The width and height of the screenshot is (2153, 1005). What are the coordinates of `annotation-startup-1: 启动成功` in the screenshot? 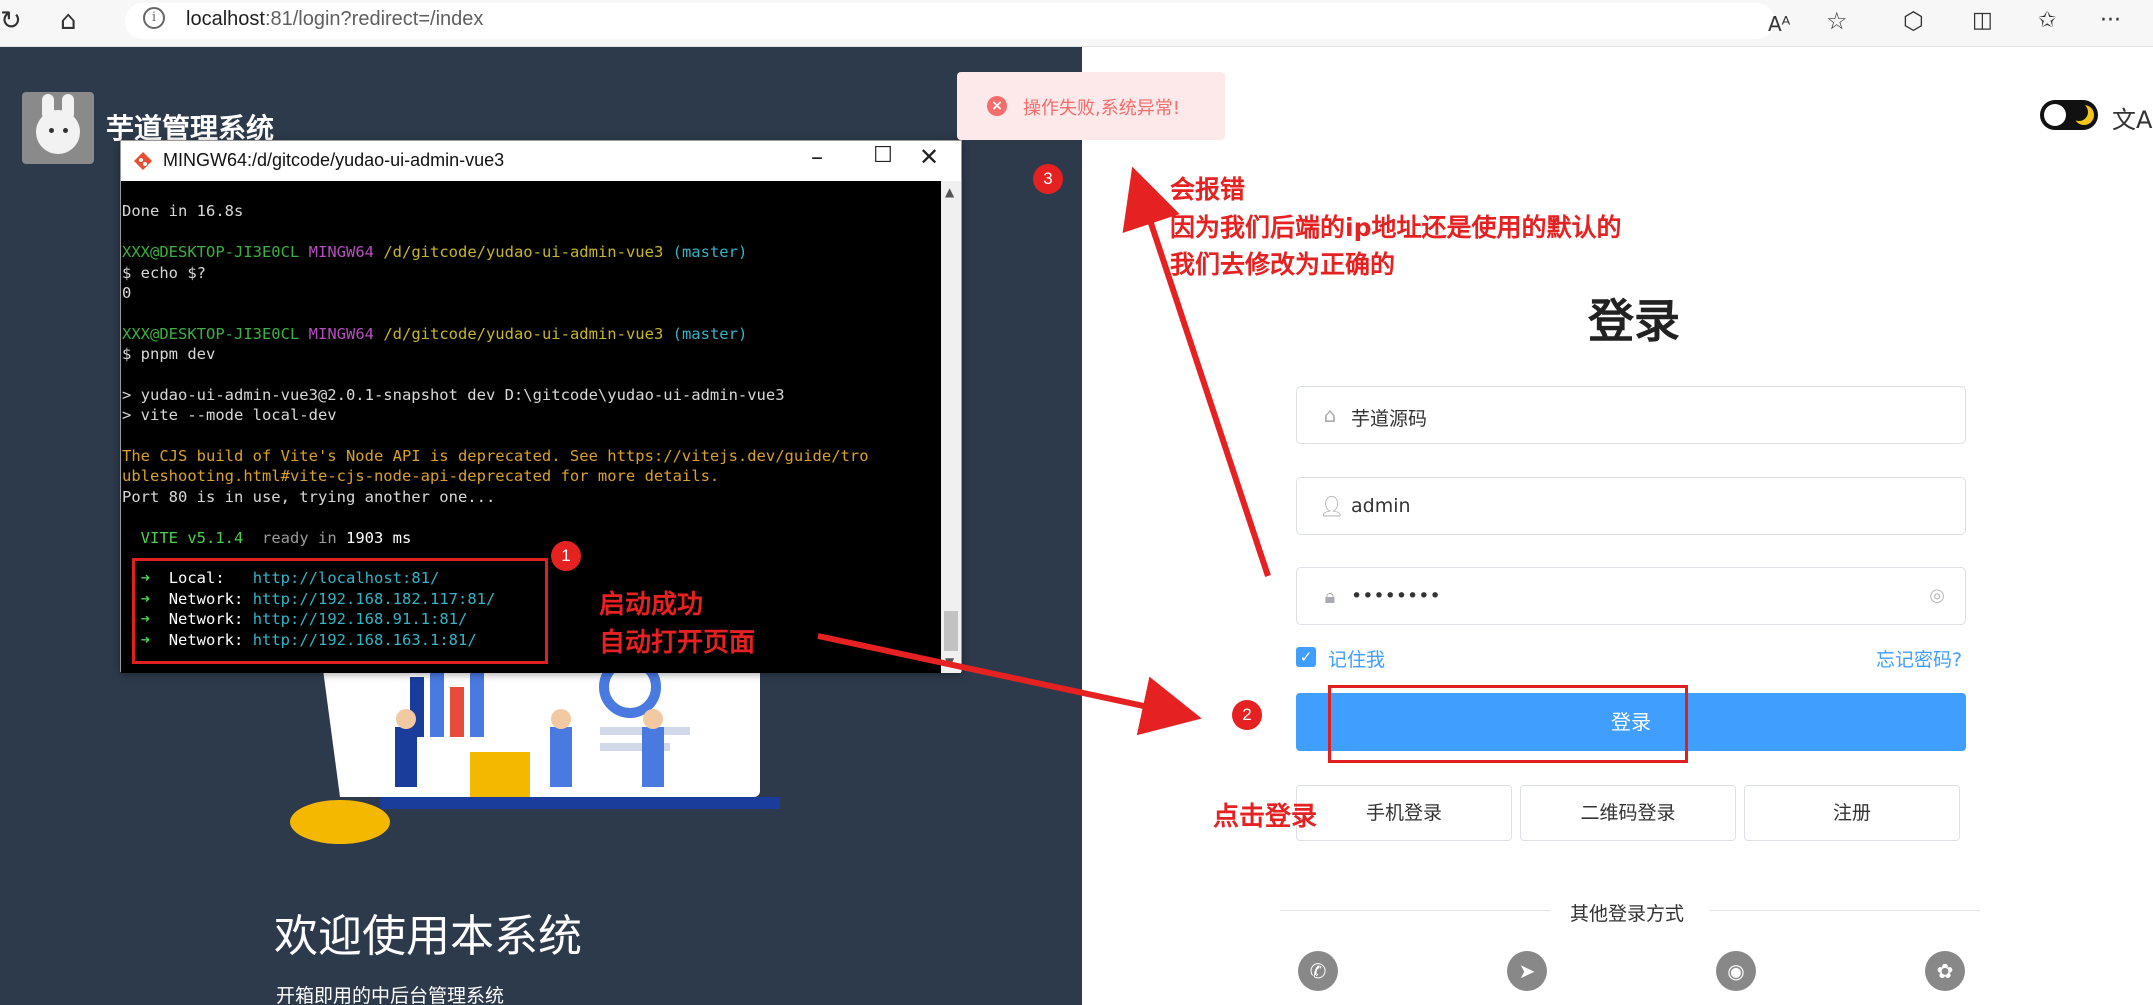 It's located at (651, 605).